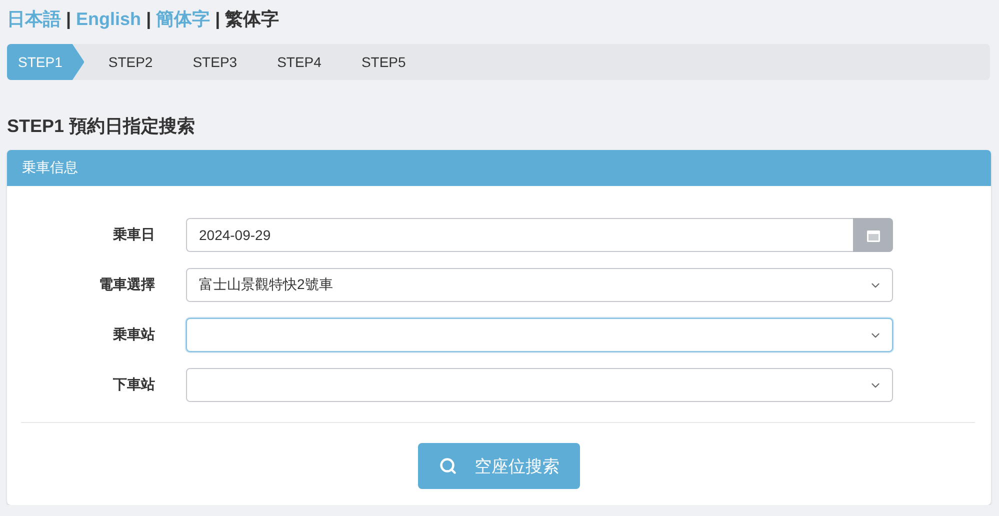 This screenshot has height=516, width=999. I want to click on date-field: 2024-09-29, so click(519, 235).